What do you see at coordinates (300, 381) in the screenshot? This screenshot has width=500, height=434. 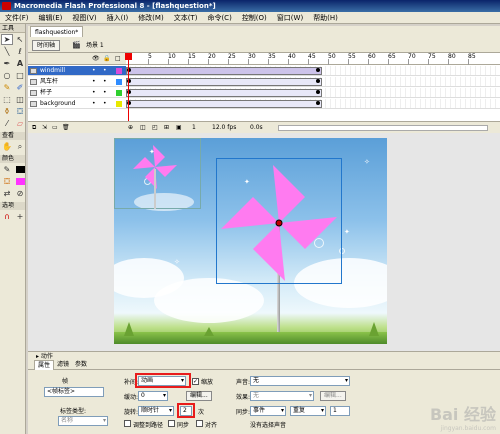 I see `sound-select: 无` at bounding box center [300, 381].